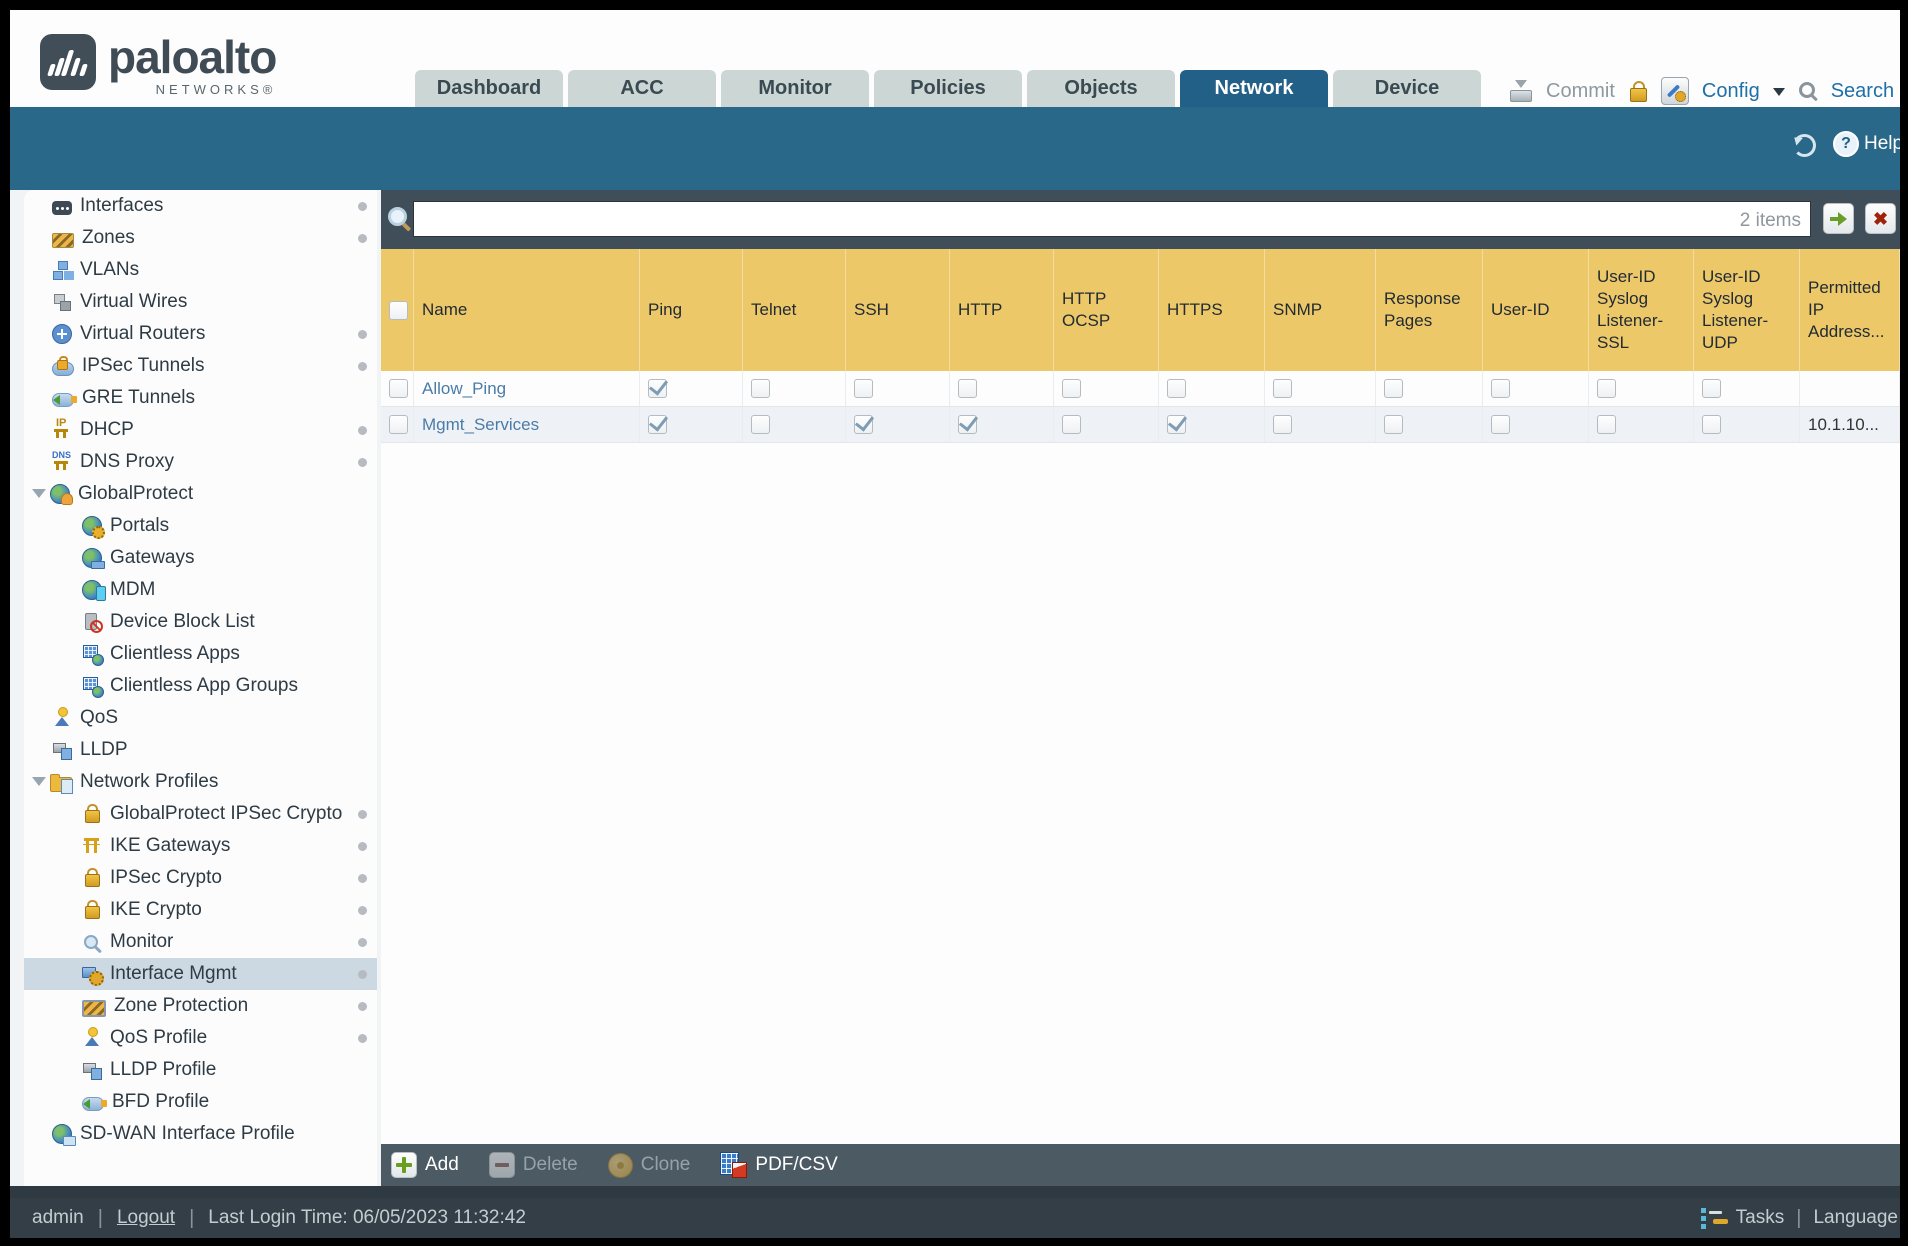  Describe the element at coordinates (200, 302) in the screenshot. I see `sidebar-item-virtual-wires: Virtual Wires` at that location.